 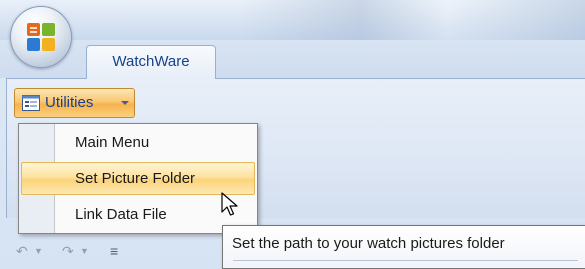 I want to click on menu-item-set-picture-folder: Set Picture Folder, so click(x=138, y=178).